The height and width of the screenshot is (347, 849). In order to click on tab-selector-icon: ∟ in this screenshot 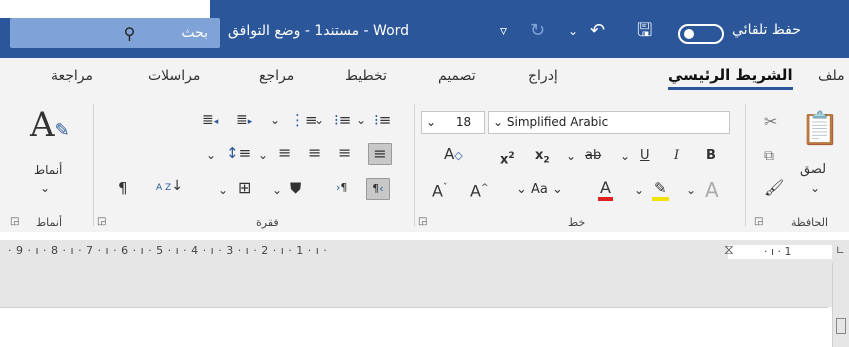, I will do `click(840, 250)`.